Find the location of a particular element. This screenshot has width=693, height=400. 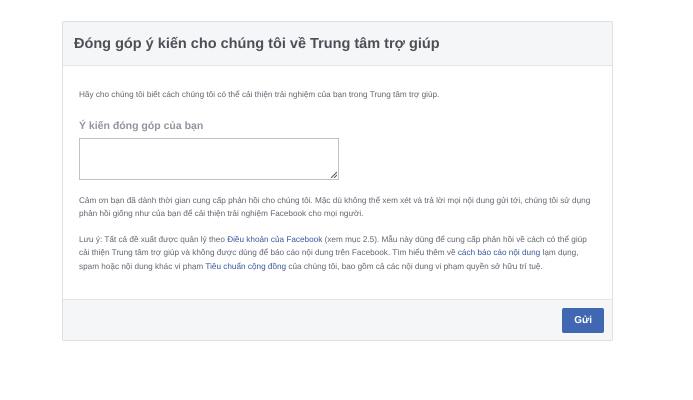

dialog-title: Đóng góp ý kiến cho chúng tôi về Trung tâm trợ giúp is located at coordinates (257, 44).